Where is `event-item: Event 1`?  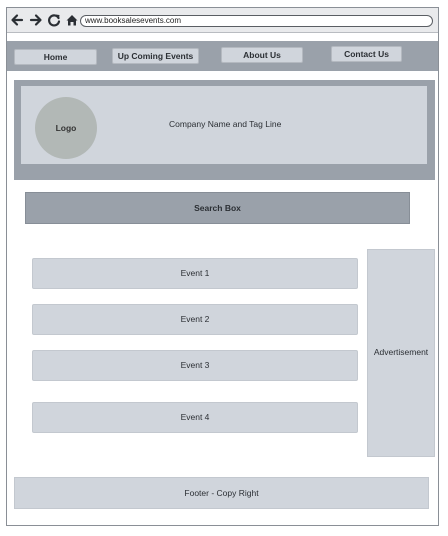 event-item: Event 1 is located at coordinates (195, 273).